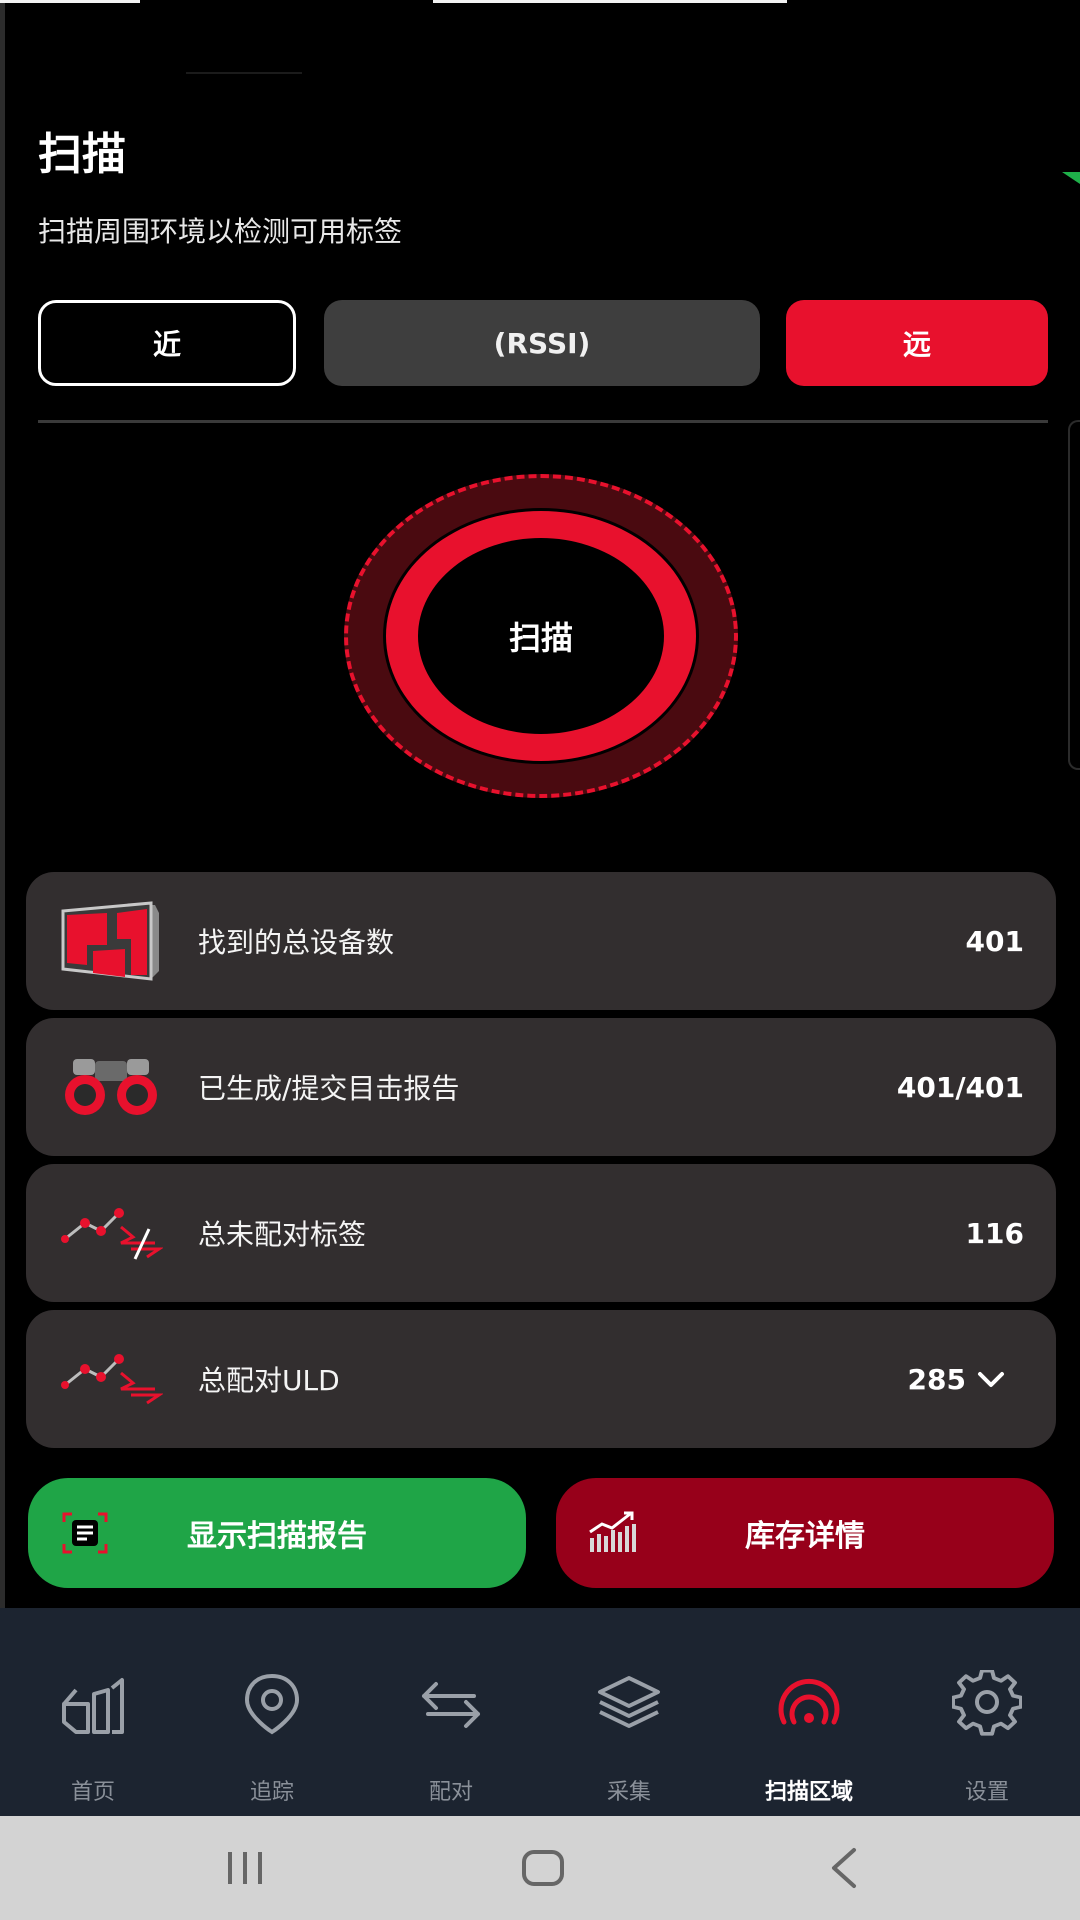 The height and width of the screenshot is (1920, 1080). I want to click on nav-item-settings: 设置, so click(987, 1712).